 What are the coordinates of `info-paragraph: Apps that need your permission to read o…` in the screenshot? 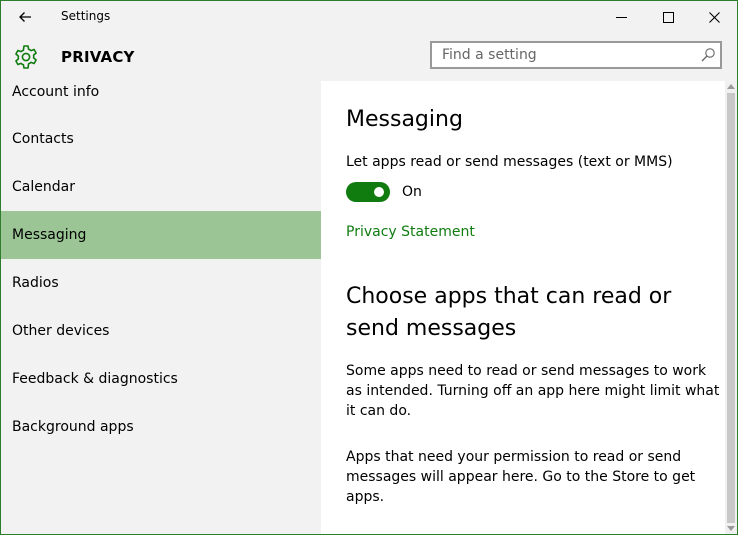 It's located at (521, 477).